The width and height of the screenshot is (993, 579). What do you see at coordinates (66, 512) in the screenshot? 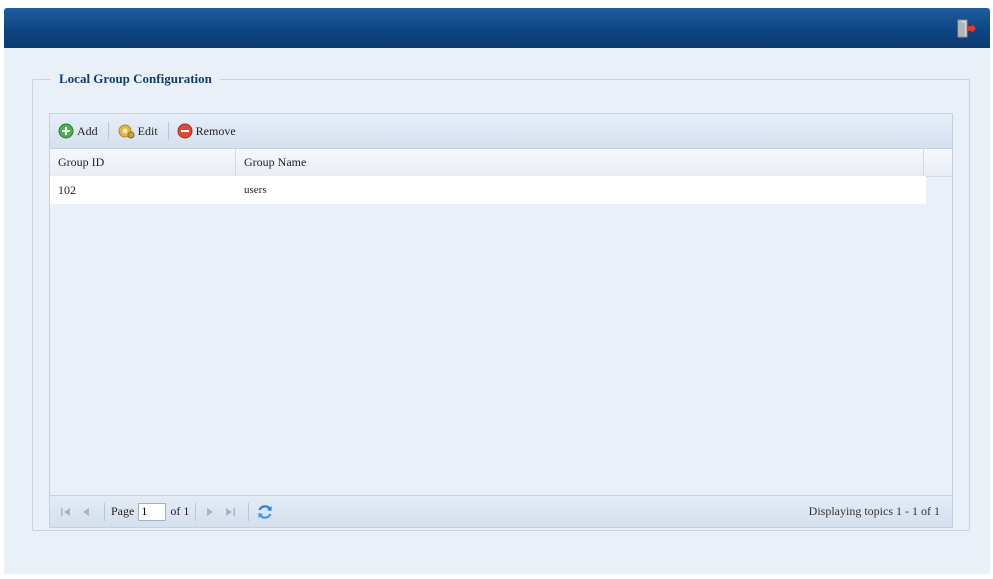
I see `first-page-icon` at bounding box center [66, 512].